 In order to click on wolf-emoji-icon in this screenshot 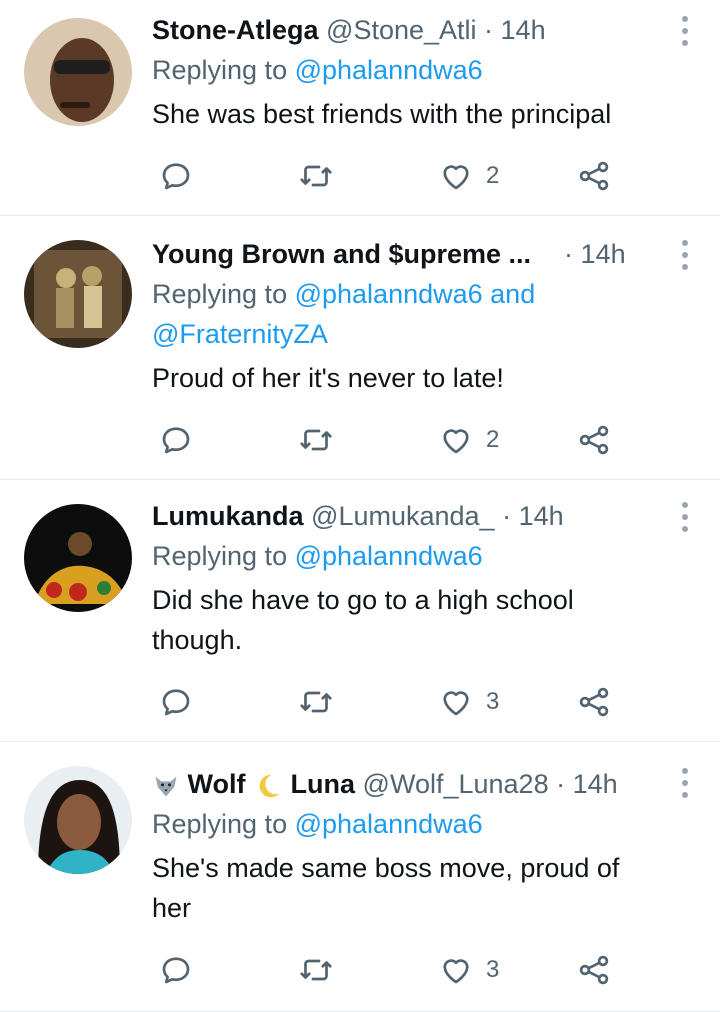, I will do `click(166, 786)`.